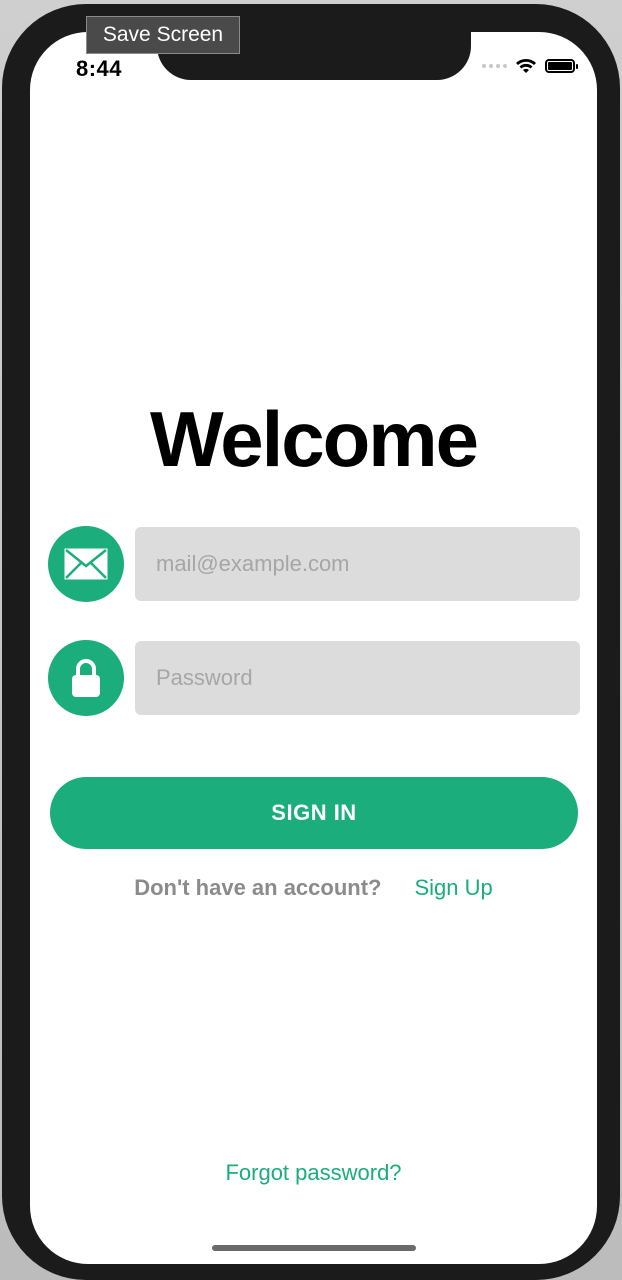  Describe the element at coordinates (357, 678) in the screenshot. I see `password-input` at that location.